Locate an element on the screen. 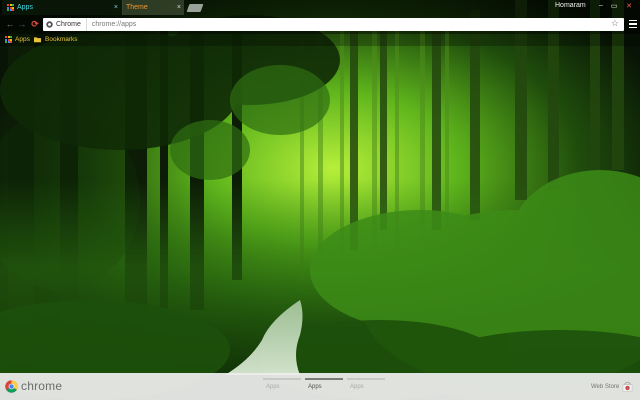 Image resolution: width=640 pixels, height=400 pixels. new-tab-icon is located at coordinates (195, 8).